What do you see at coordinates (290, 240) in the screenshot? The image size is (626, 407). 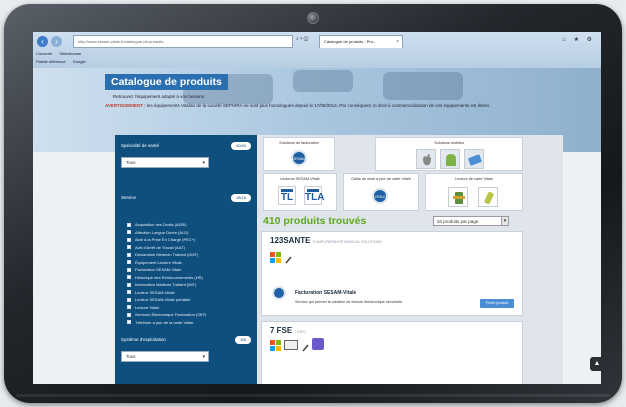 I see `product-name-text: 123SANTE` at bounding box center [290, 240].